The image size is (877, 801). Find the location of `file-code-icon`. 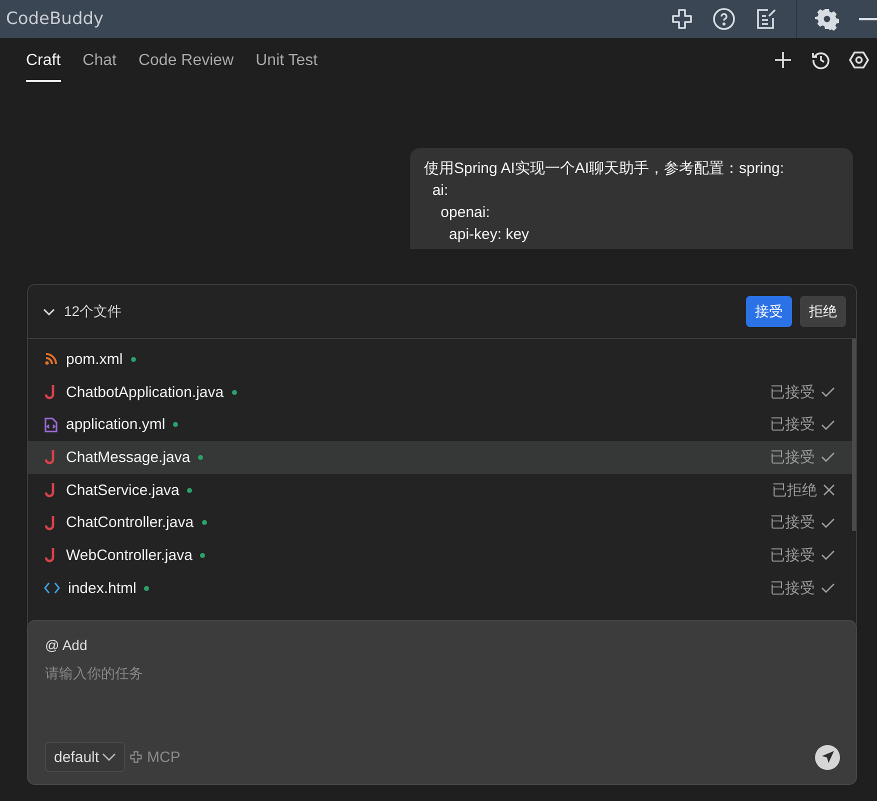

file-code-icon is located at coordinates (51, 424).